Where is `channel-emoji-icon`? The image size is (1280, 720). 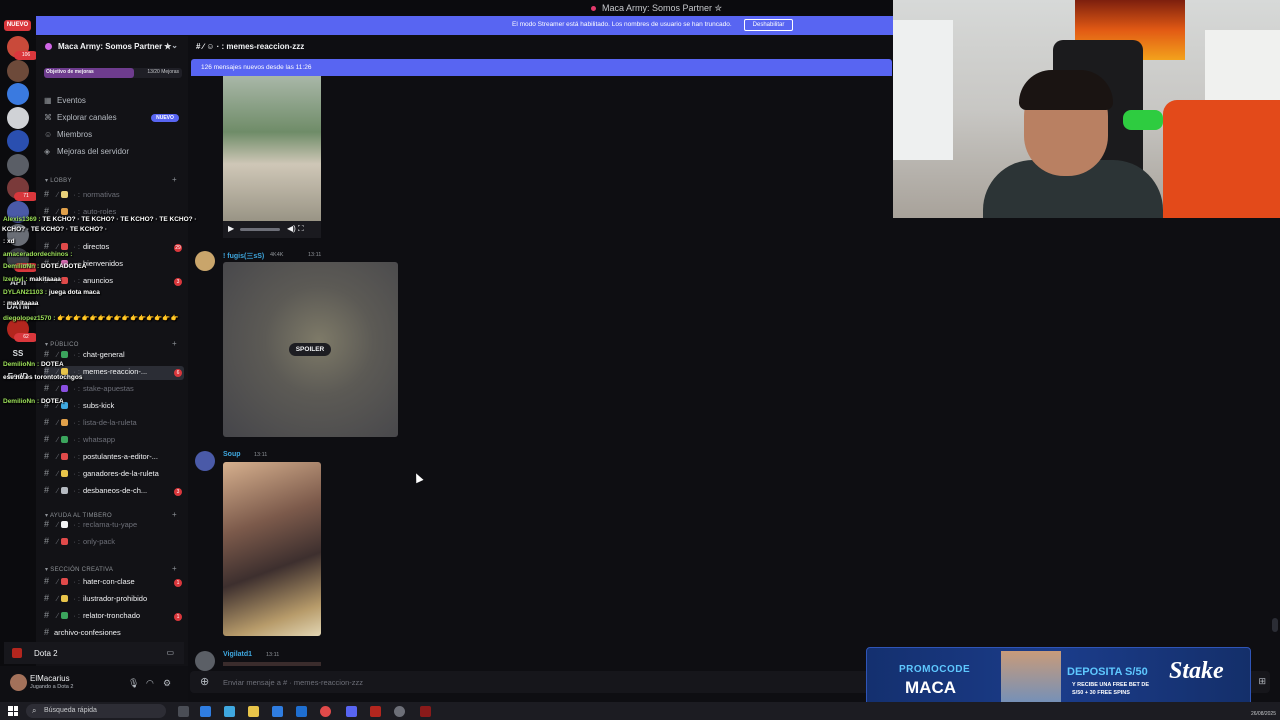 channel-emoji-icon is located at coordinates (65, 456).